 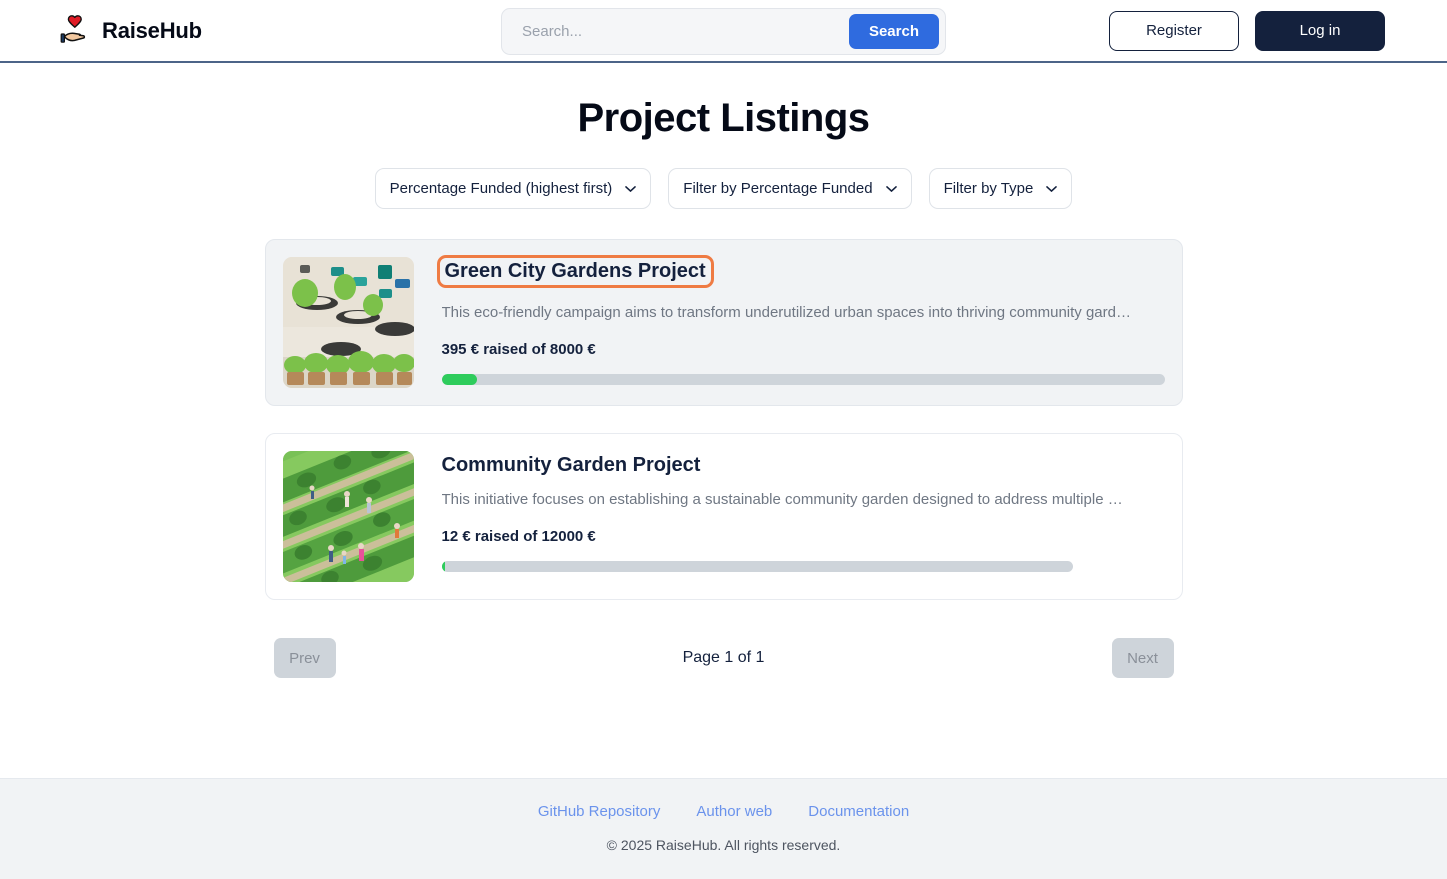 What do you see at coordinates (1320, 30) in the screenshot?
I see `login-button: Log in` at bounding box center [1320, 30].